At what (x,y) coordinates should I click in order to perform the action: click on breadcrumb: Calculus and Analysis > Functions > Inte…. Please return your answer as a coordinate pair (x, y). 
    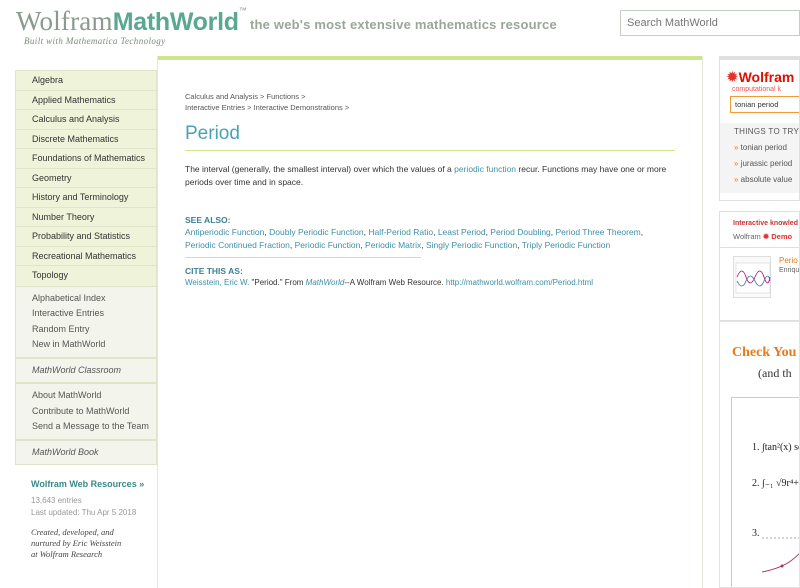
    Looking at the image, I should click on (443, 102).